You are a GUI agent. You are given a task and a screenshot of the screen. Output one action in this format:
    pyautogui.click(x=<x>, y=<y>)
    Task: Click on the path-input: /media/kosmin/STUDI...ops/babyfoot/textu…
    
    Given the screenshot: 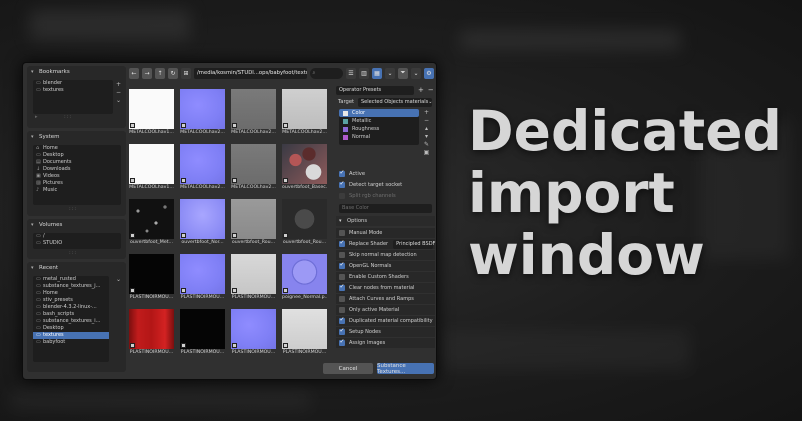 What is the action you would take?
    pyautogui.click(x=250, y=73)
    